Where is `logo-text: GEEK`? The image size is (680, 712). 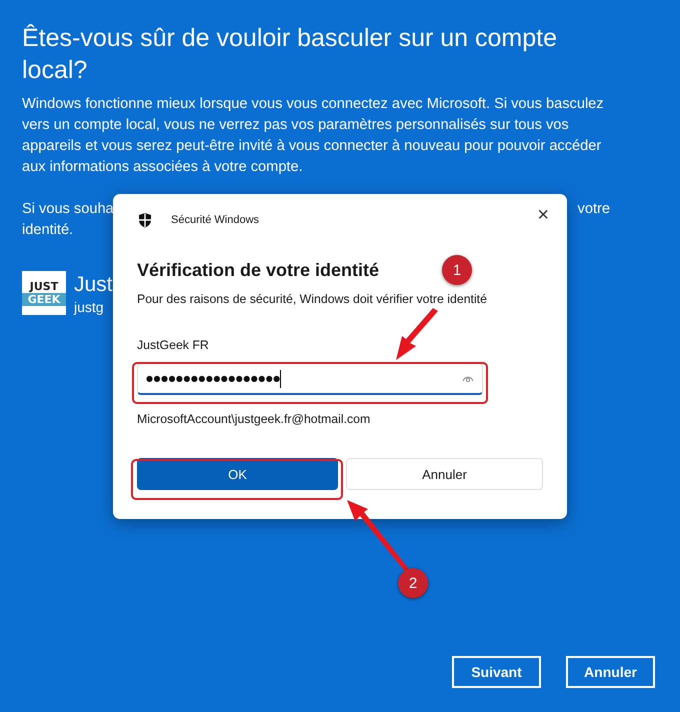 logo-text: GEEK is located at coordinates (44, 299).